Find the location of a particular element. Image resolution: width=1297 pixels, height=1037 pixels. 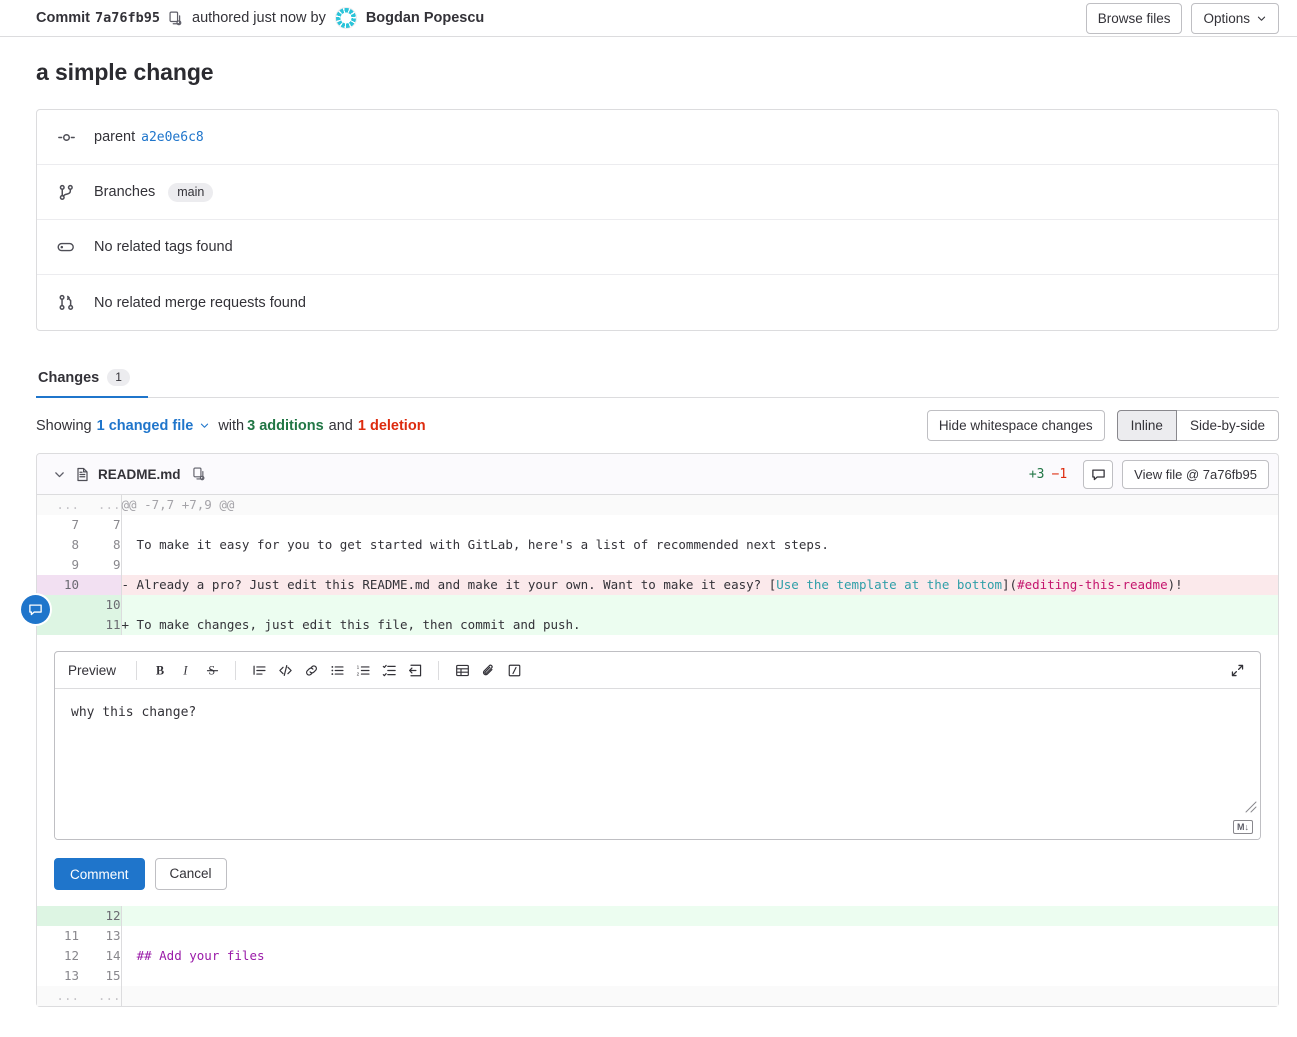

diff-line-number-old: 13 is located at coordinates (58, 976).